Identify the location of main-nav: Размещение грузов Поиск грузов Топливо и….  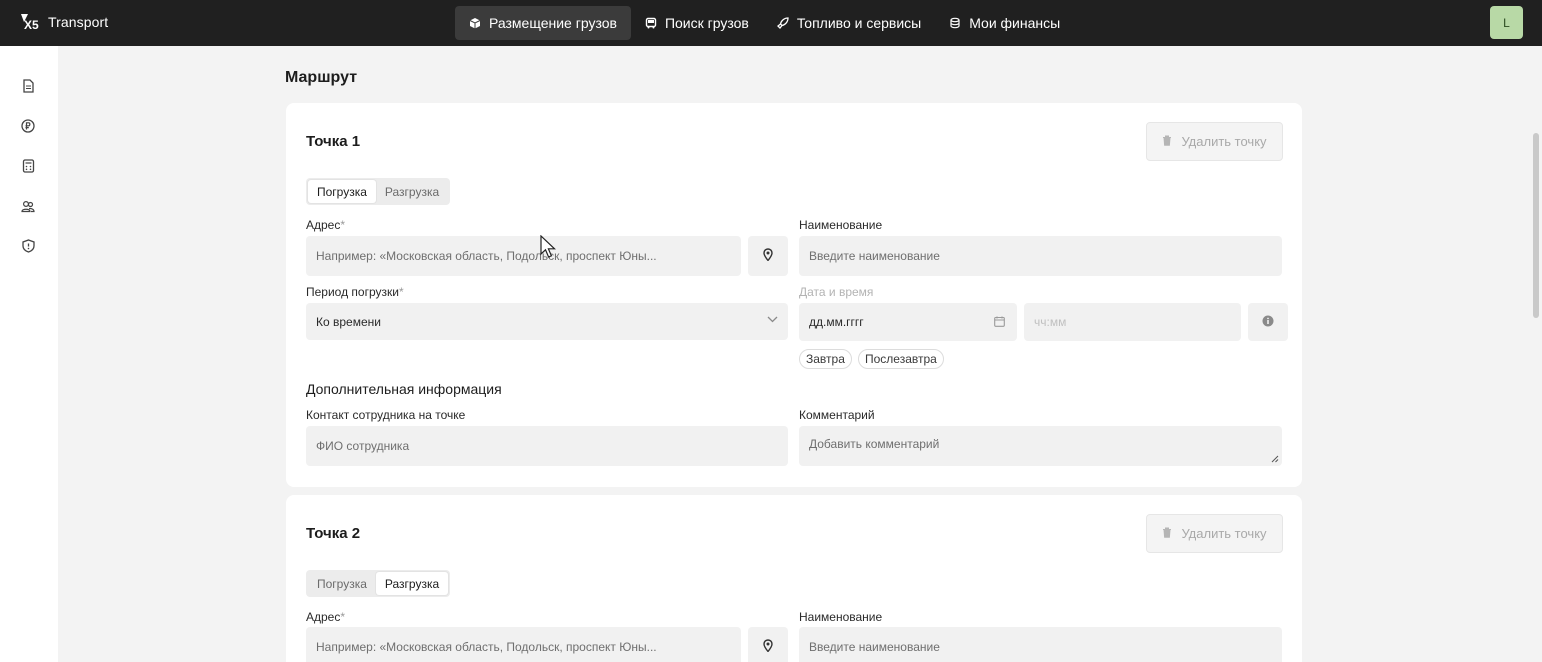
(764, 23).